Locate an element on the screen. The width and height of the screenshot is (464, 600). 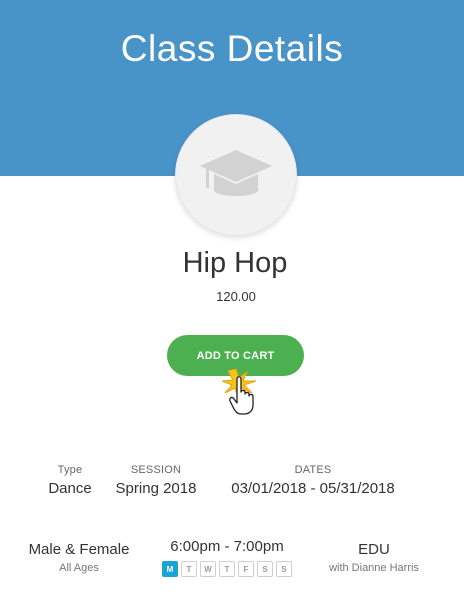
hand-pointer-icon is located at coordinates (239, 391).